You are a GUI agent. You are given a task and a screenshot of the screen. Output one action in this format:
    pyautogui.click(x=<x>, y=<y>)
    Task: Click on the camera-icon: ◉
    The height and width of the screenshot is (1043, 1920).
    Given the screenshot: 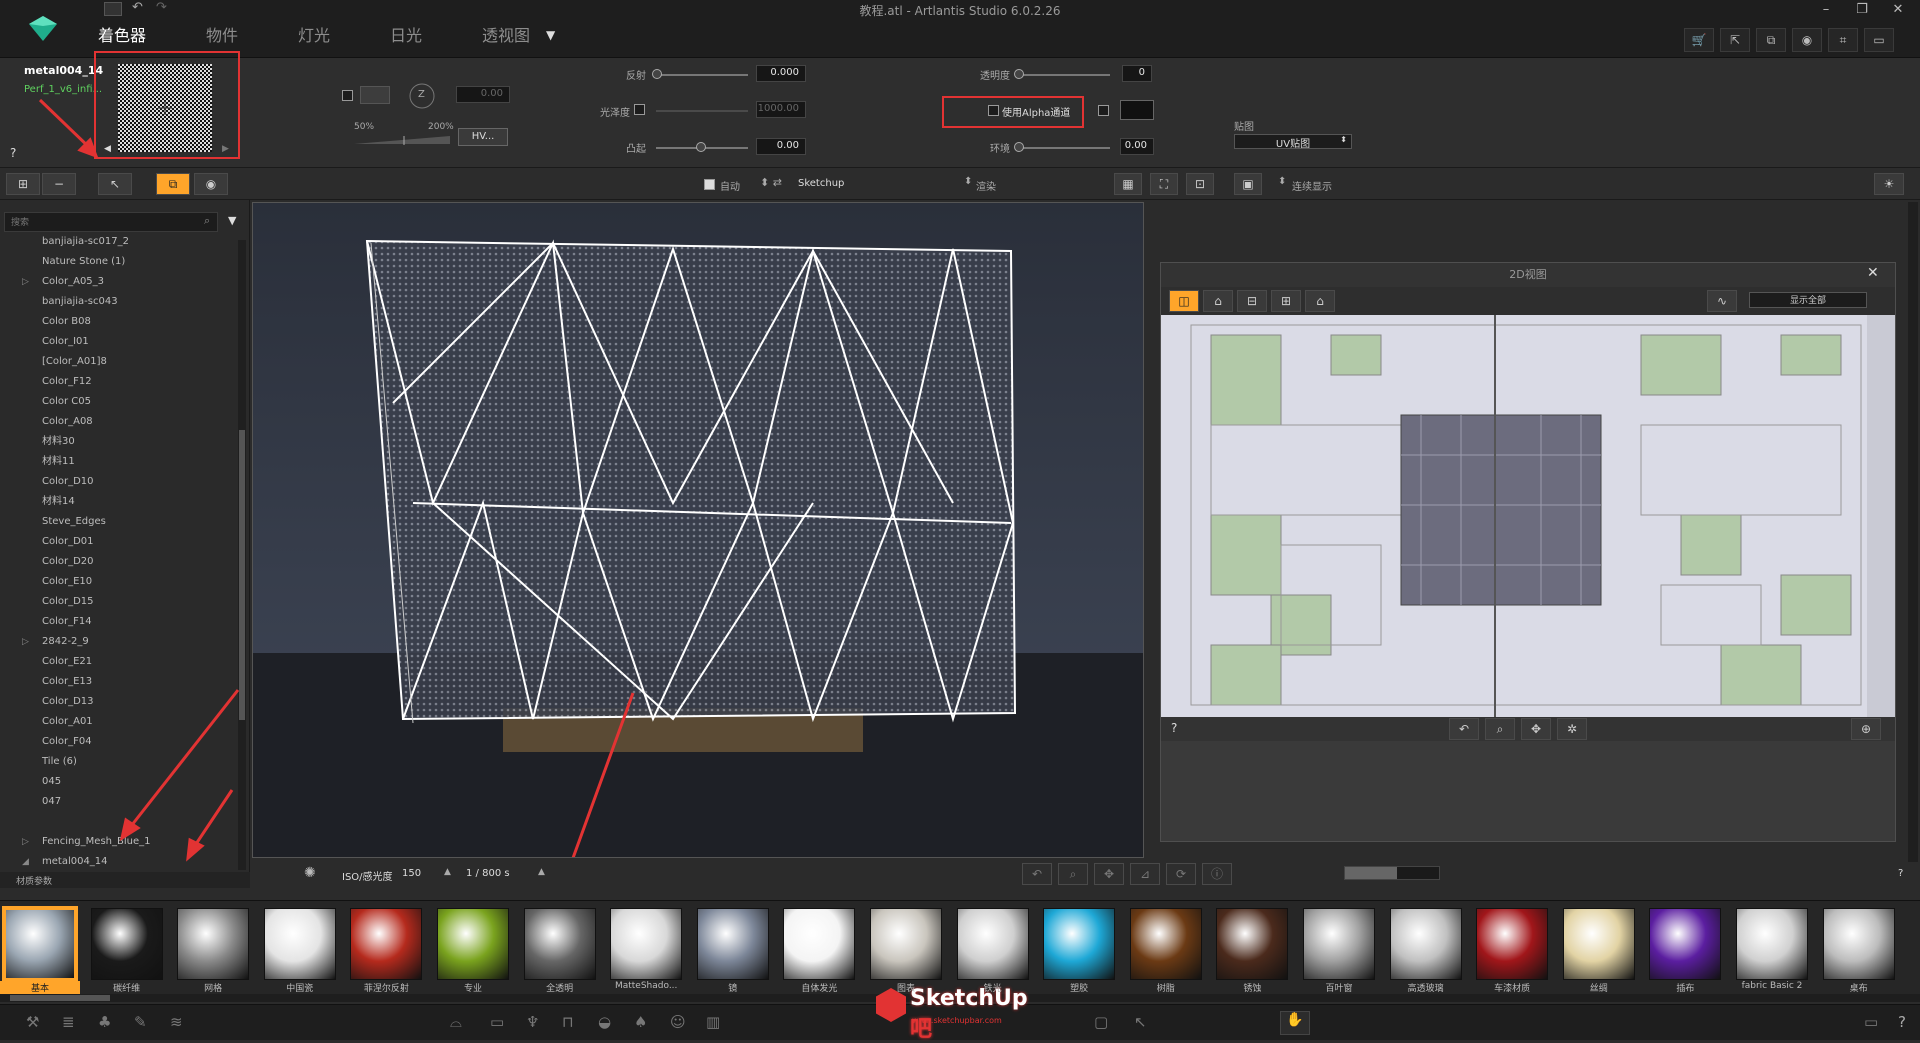 What is the action you would take?
    pyautogui.click(x=1807, y=40)
    